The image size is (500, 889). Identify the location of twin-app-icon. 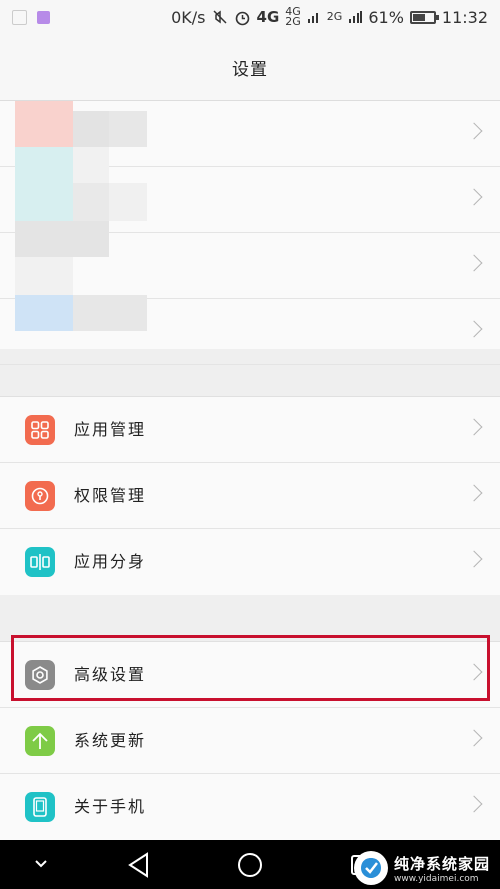
(40, 562).